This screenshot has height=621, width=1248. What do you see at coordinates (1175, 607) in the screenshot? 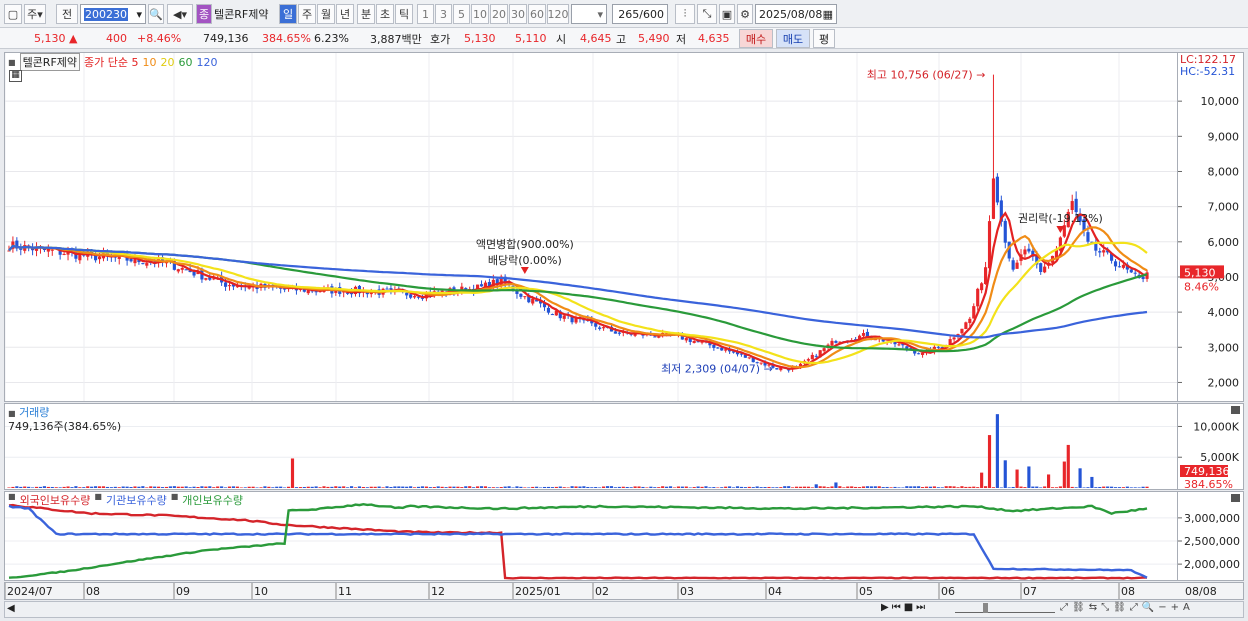
I see `plus-icon: +` at bounding box center [1175, 607].